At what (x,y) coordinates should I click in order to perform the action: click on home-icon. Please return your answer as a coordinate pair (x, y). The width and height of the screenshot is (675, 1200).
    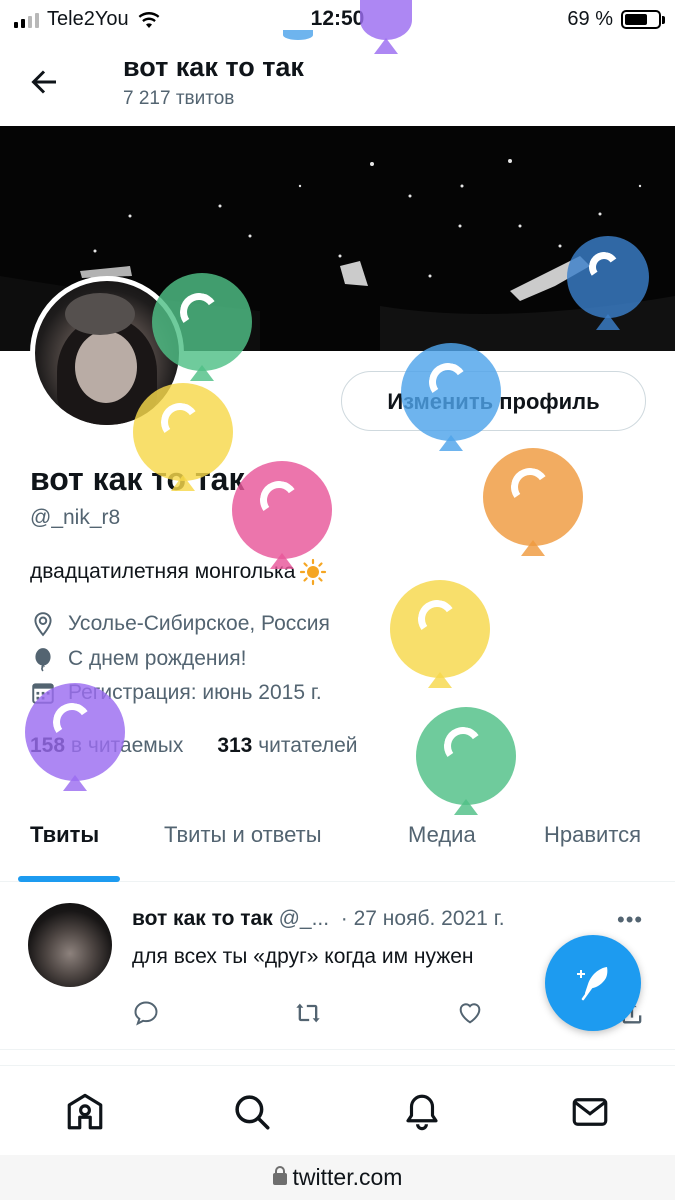
    Looking at the image, I should click on (85, 1112).